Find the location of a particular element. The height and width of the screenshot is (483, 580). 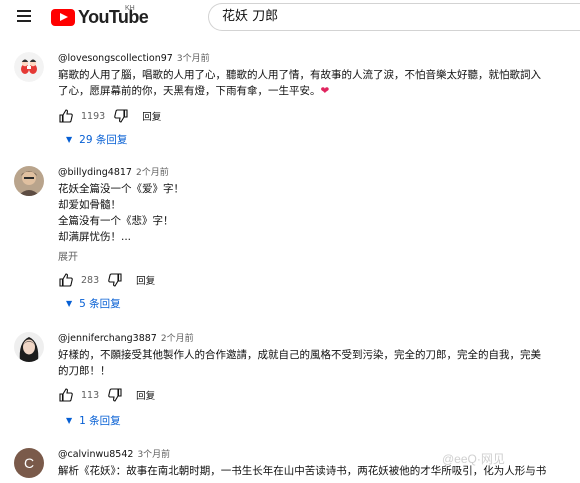

comment-author-line: @calvinwu8542 3个月前 is located at coordinates (114, 455).